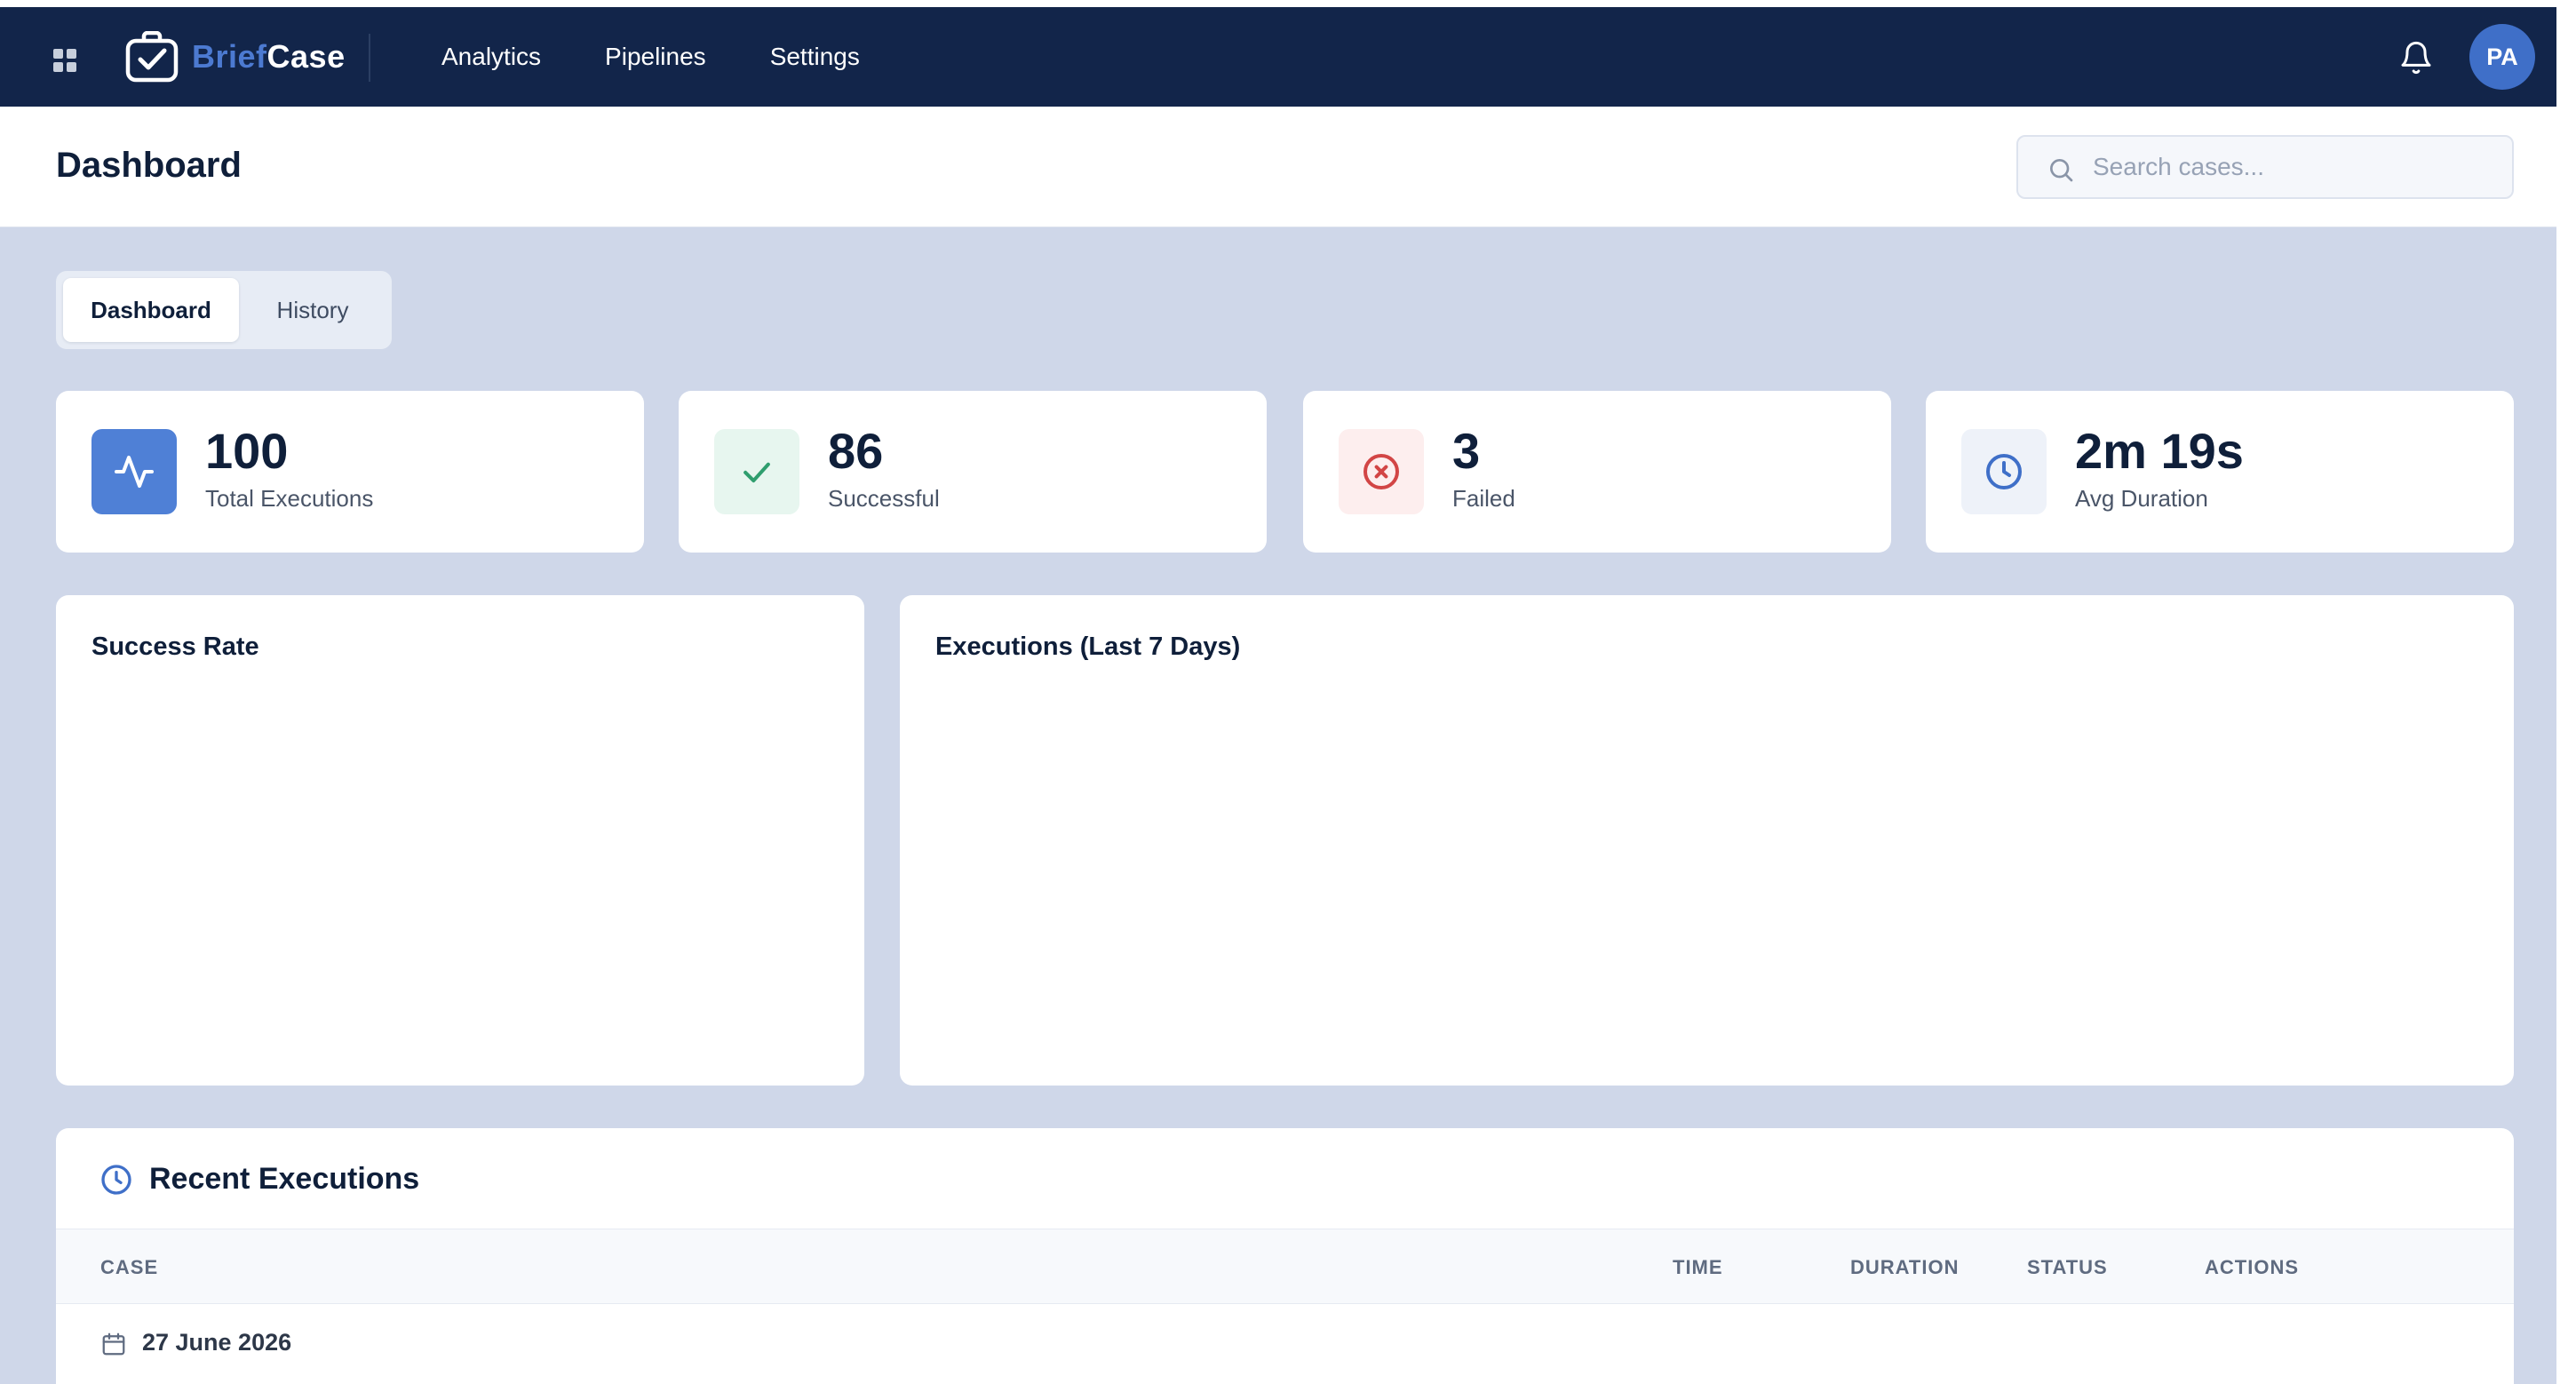 Image resolution: width=2576 pixels, height=1384 pixels. Describe the element at coordinates (129, 1267) in the screenshot. I see `column-case: CASE` at that location.